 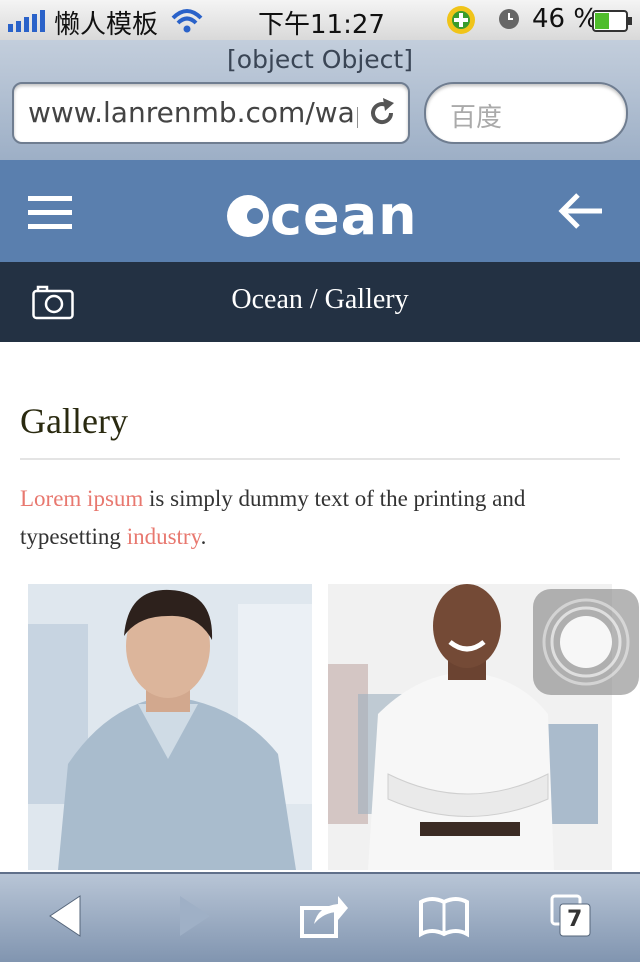 I want to click on intro-link-lorem: Lorem ipsum, so click(x=81, y=498).